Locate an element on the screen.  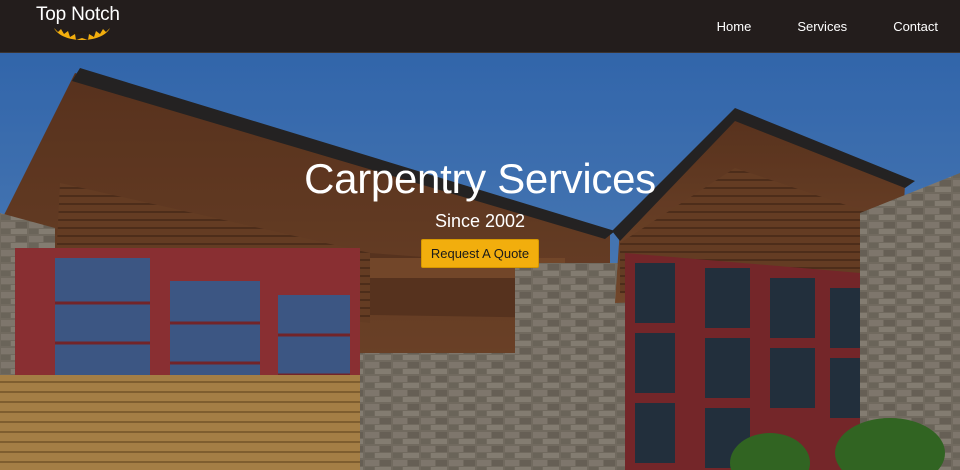
nav-contact-link: Contact is located at coordinates (915, 26).